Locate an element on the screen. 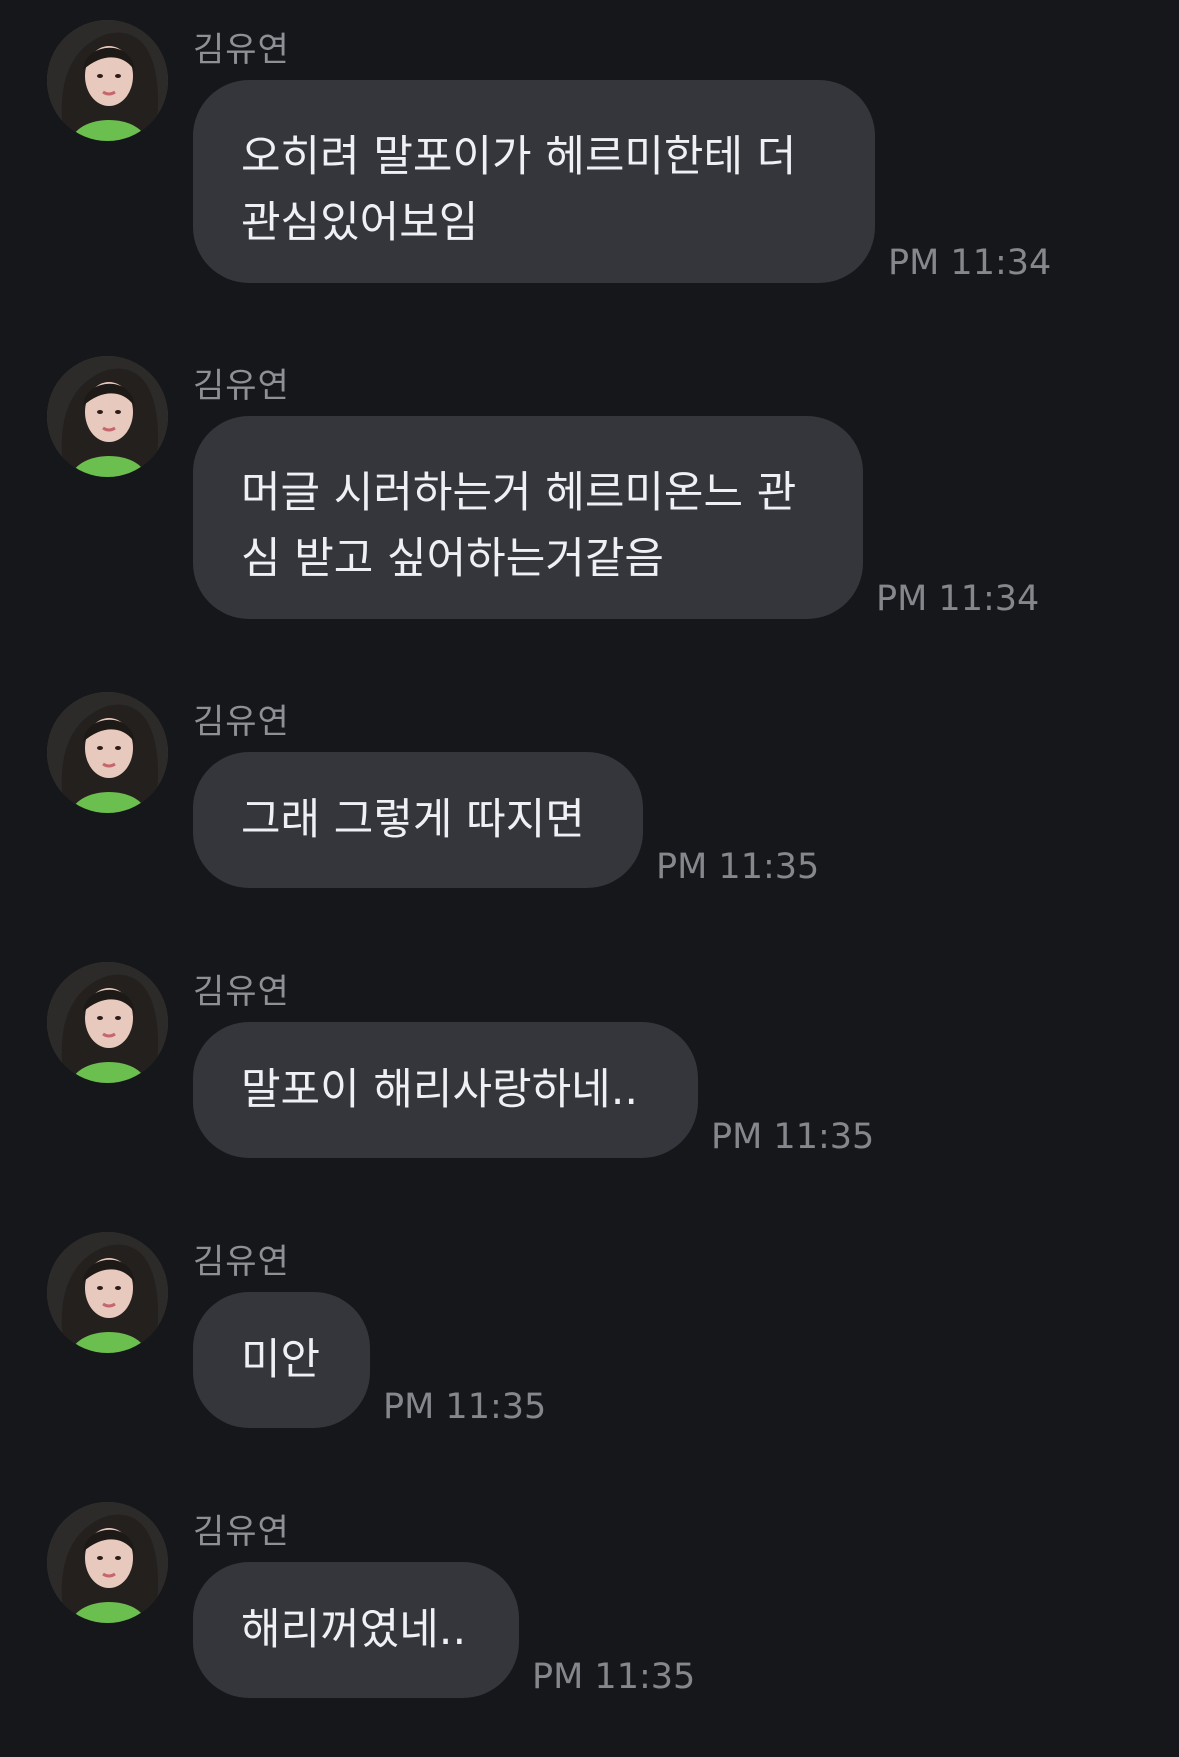 The image size is (1179, 1757). message-bubble: 해리꺼였네.. is located at coordinates (356, 1630).